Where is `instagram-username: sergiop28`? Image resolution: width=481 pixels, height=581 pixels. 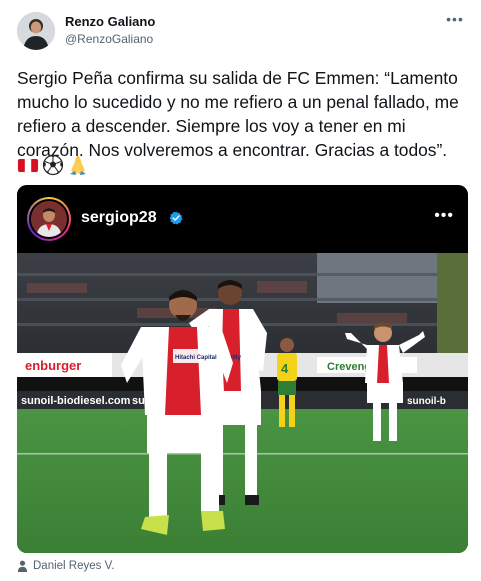 instagram-username: sergiop28 is located at coordinates (119, 218).